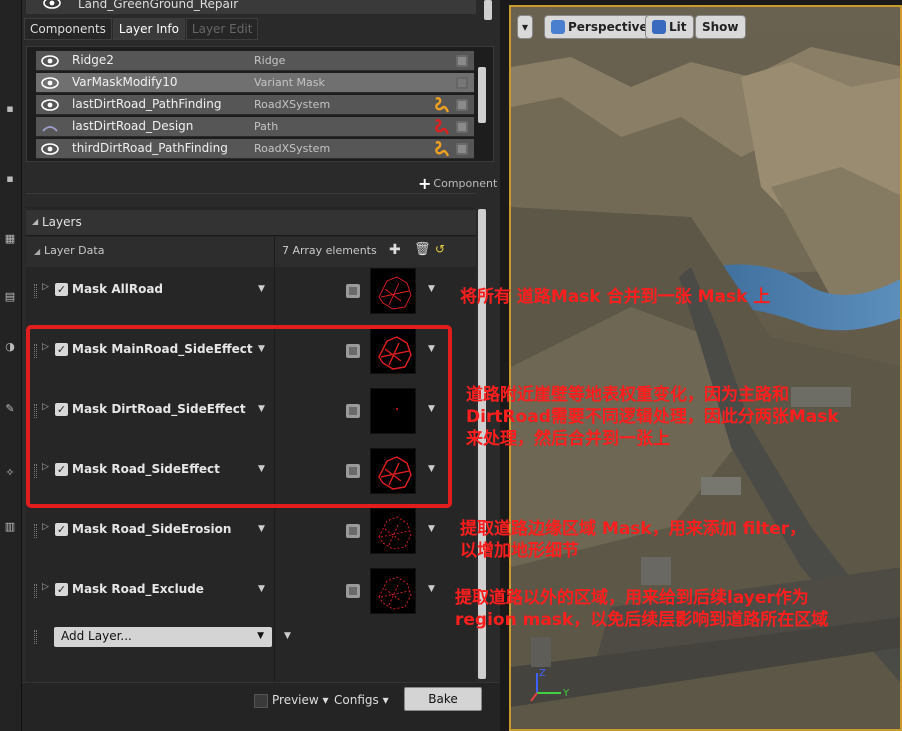 This screenshot has width=902, height=731. What do you see at coordinates (163, 637) in the screenshot?
I see `add-layer-dropdown: Add Layer... ▼` at bounding box center [163, 637].